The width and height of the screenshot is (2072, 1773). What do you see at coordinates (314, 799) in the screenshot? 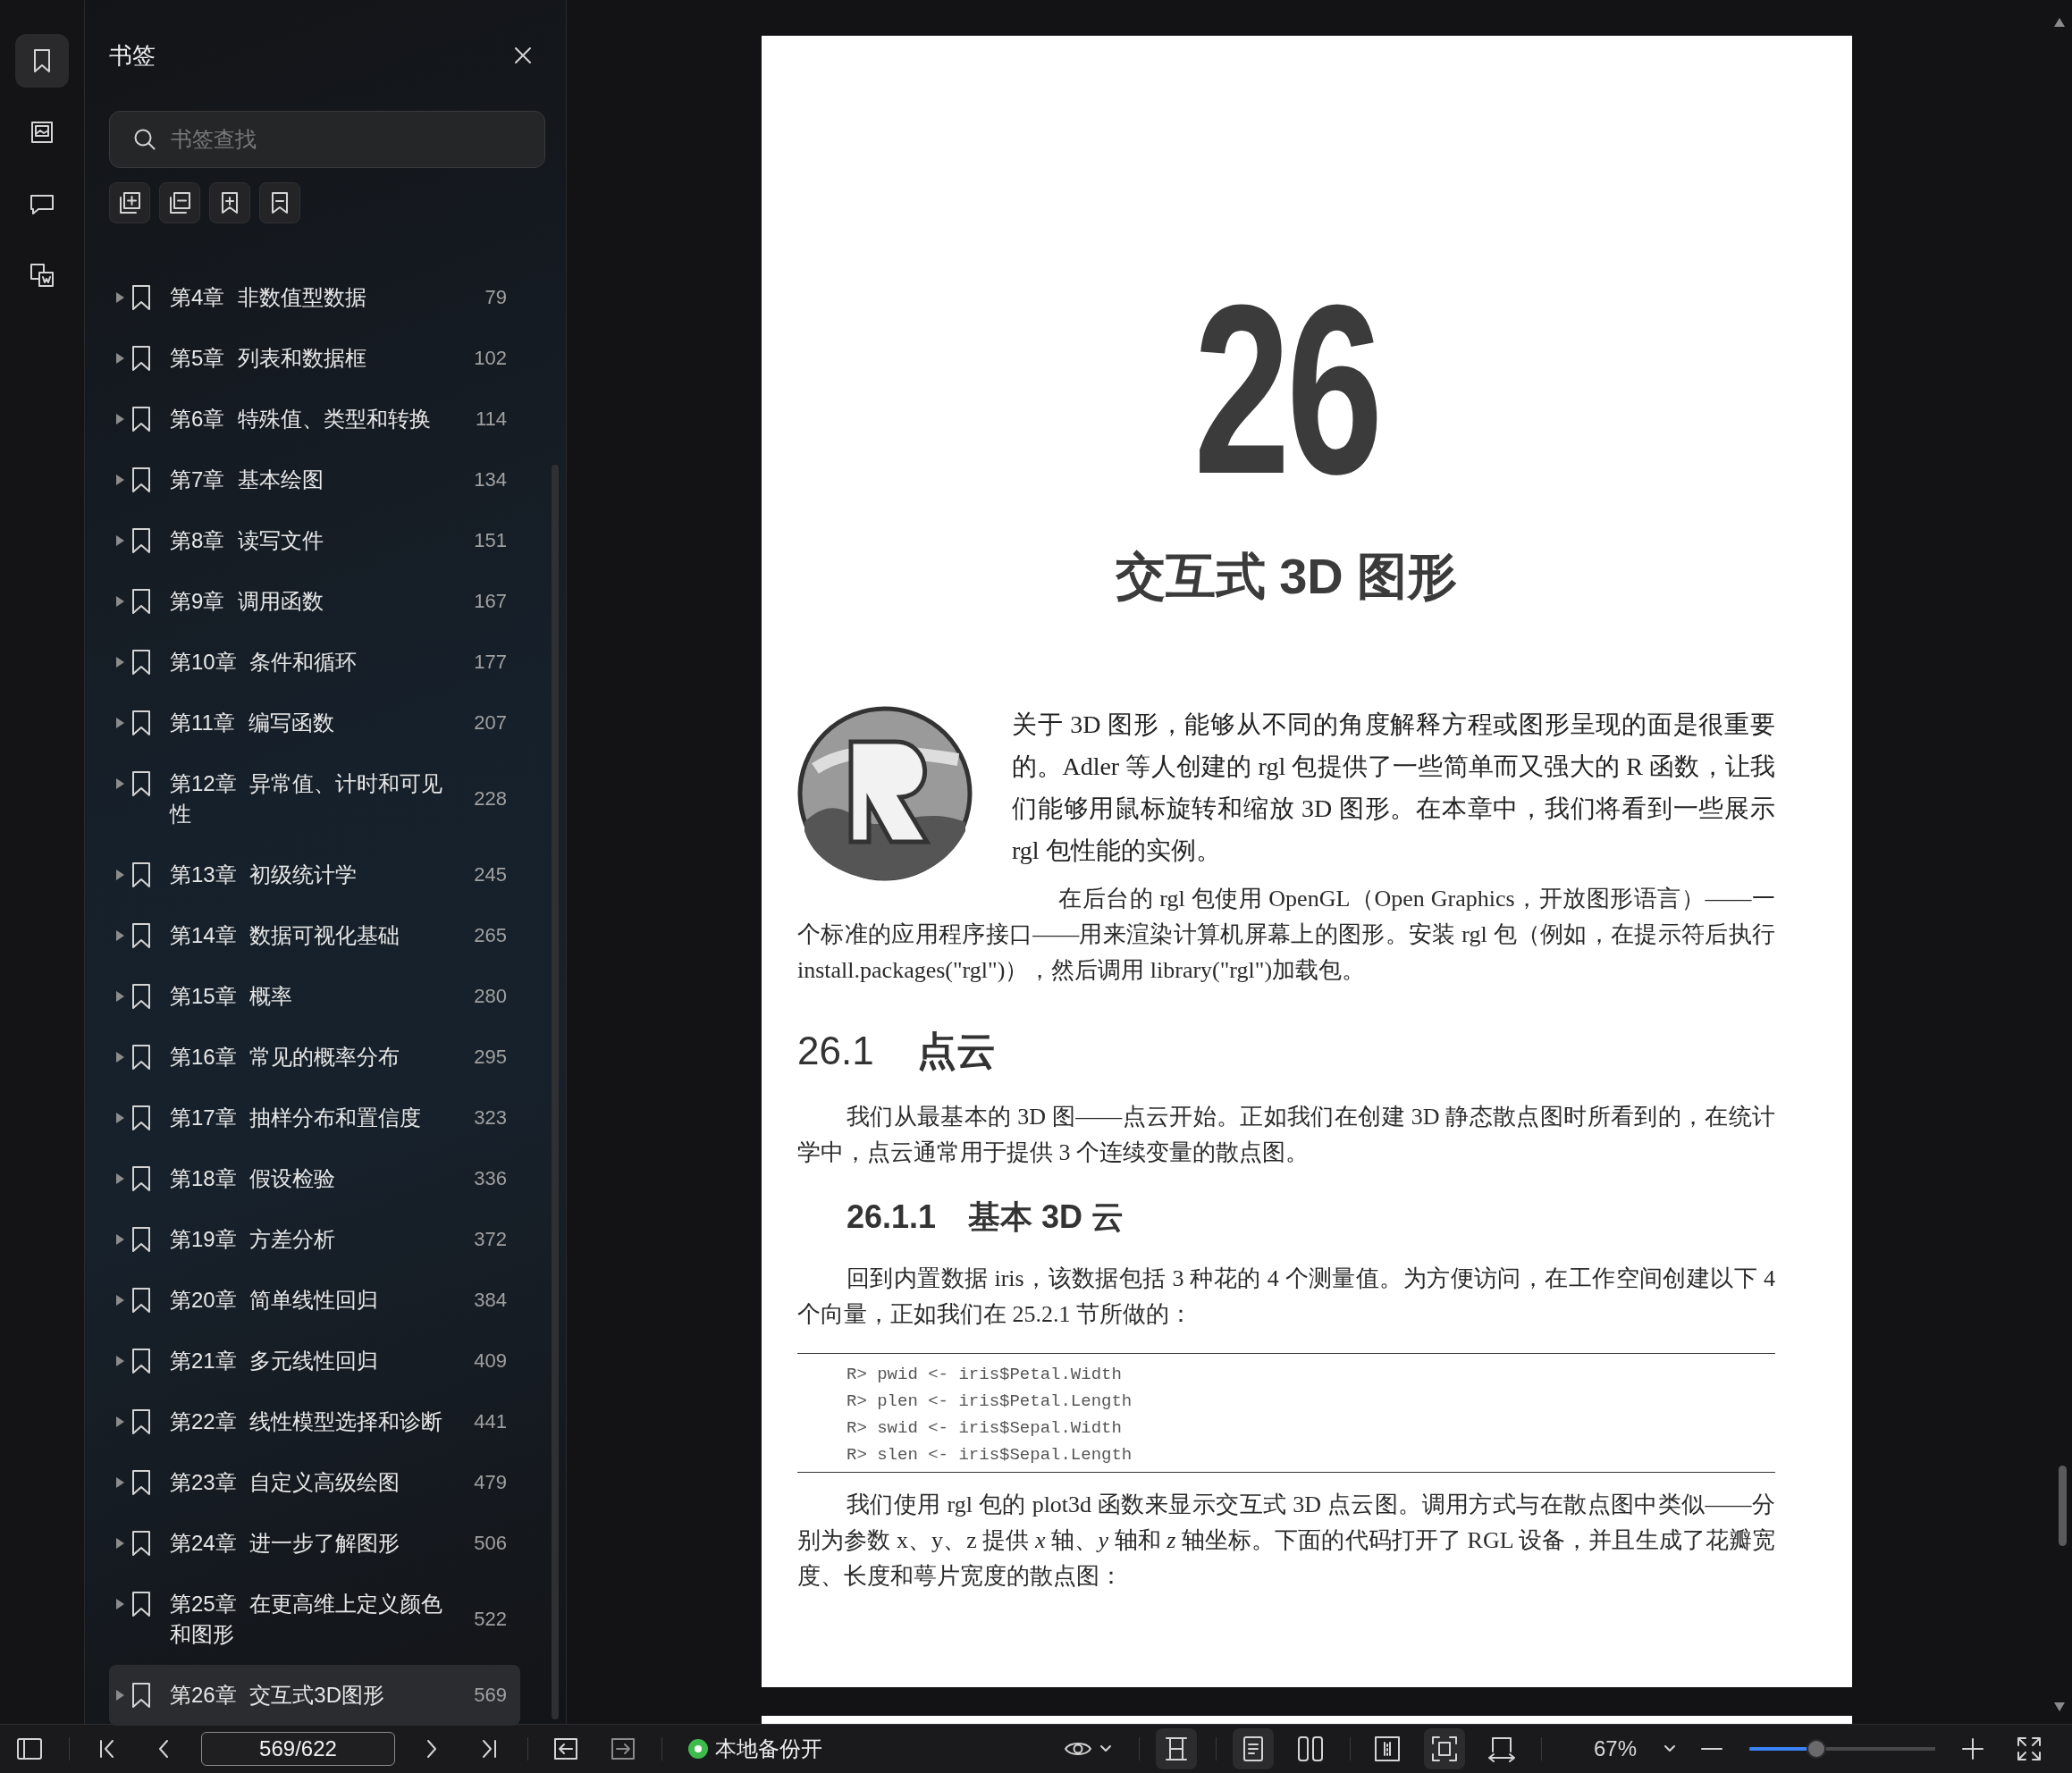
I see `bookmark-item: 第12章 异常值、计时和可见性 228` at bounding box center [314, 799].